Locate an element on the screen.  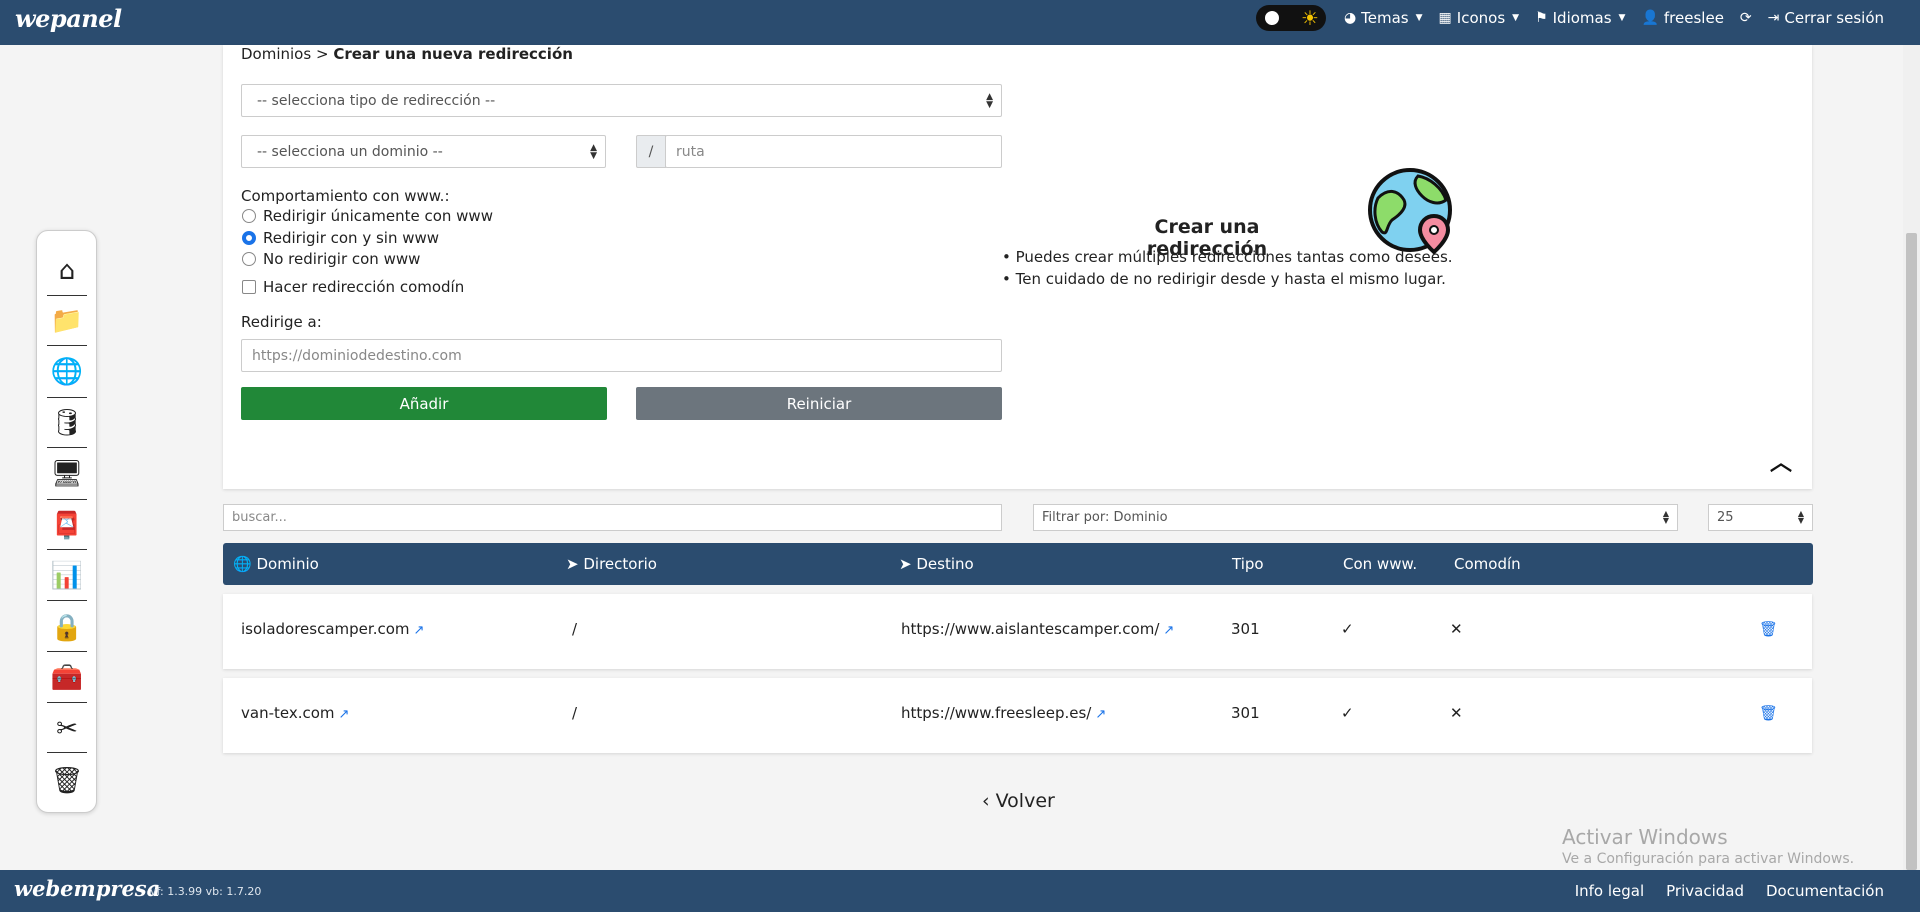
row-destination: https://www.freesleep.es/↗ is located at coordinates (1004, 713).